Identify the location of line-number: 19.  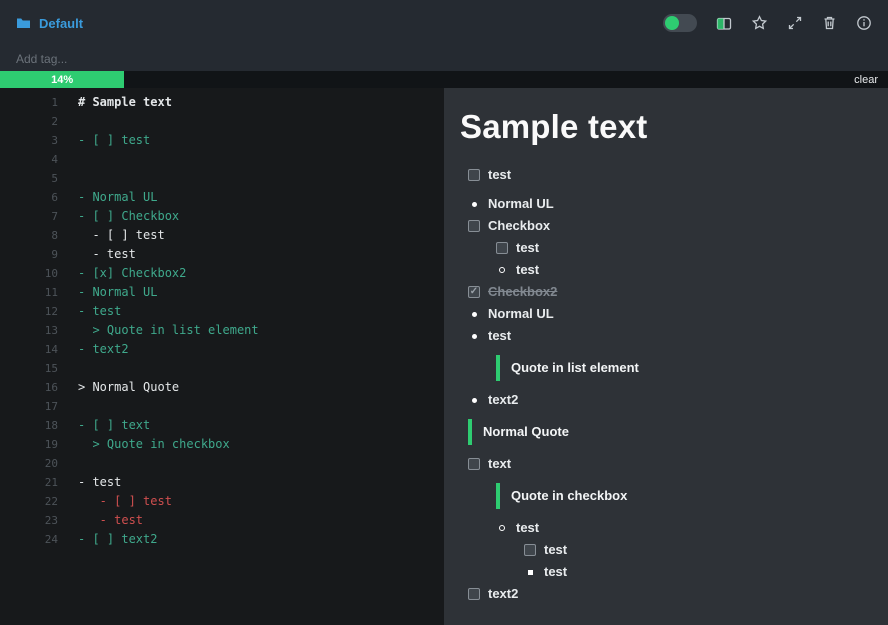
(51, 444).